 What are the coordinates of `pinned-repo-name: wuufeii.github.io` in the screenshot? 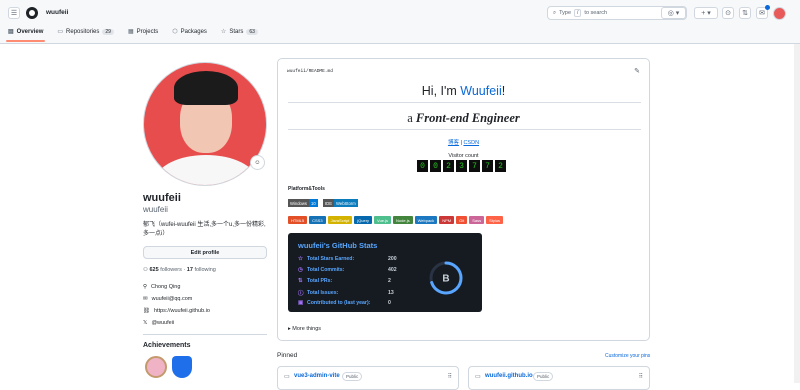 It's located at (509, 376).